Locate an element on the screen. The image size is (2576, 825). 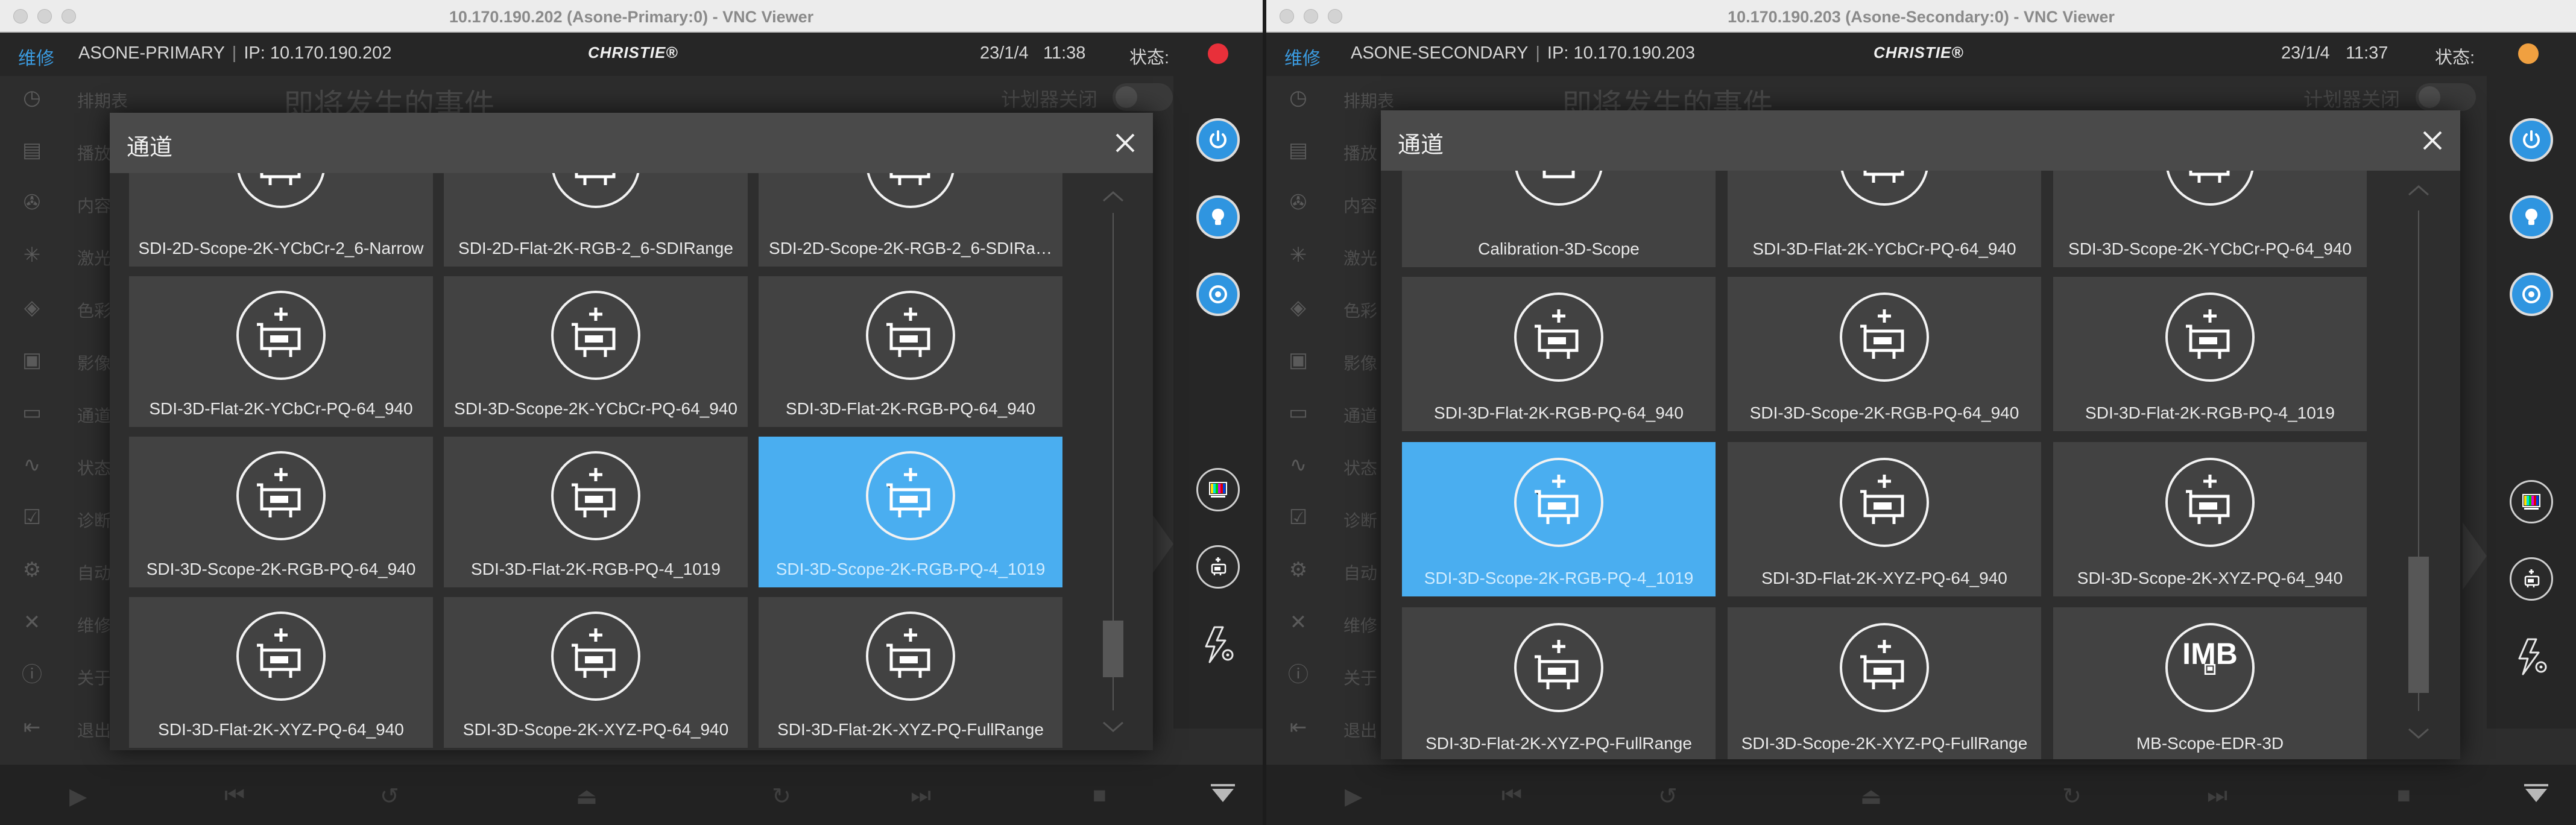
channel-tile: IMB MB-Scope-EDR-3D is located at coordinates (2210, 683).